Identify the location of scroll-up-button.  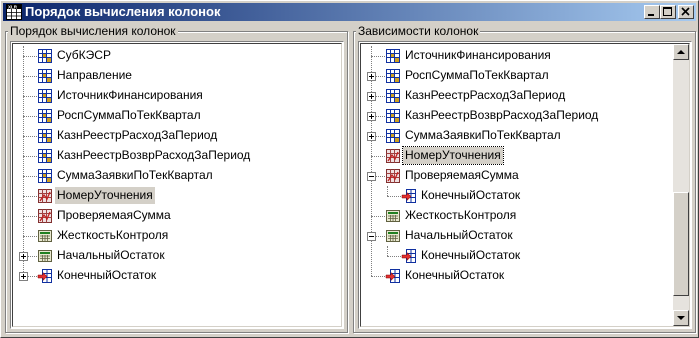
(681, 52).